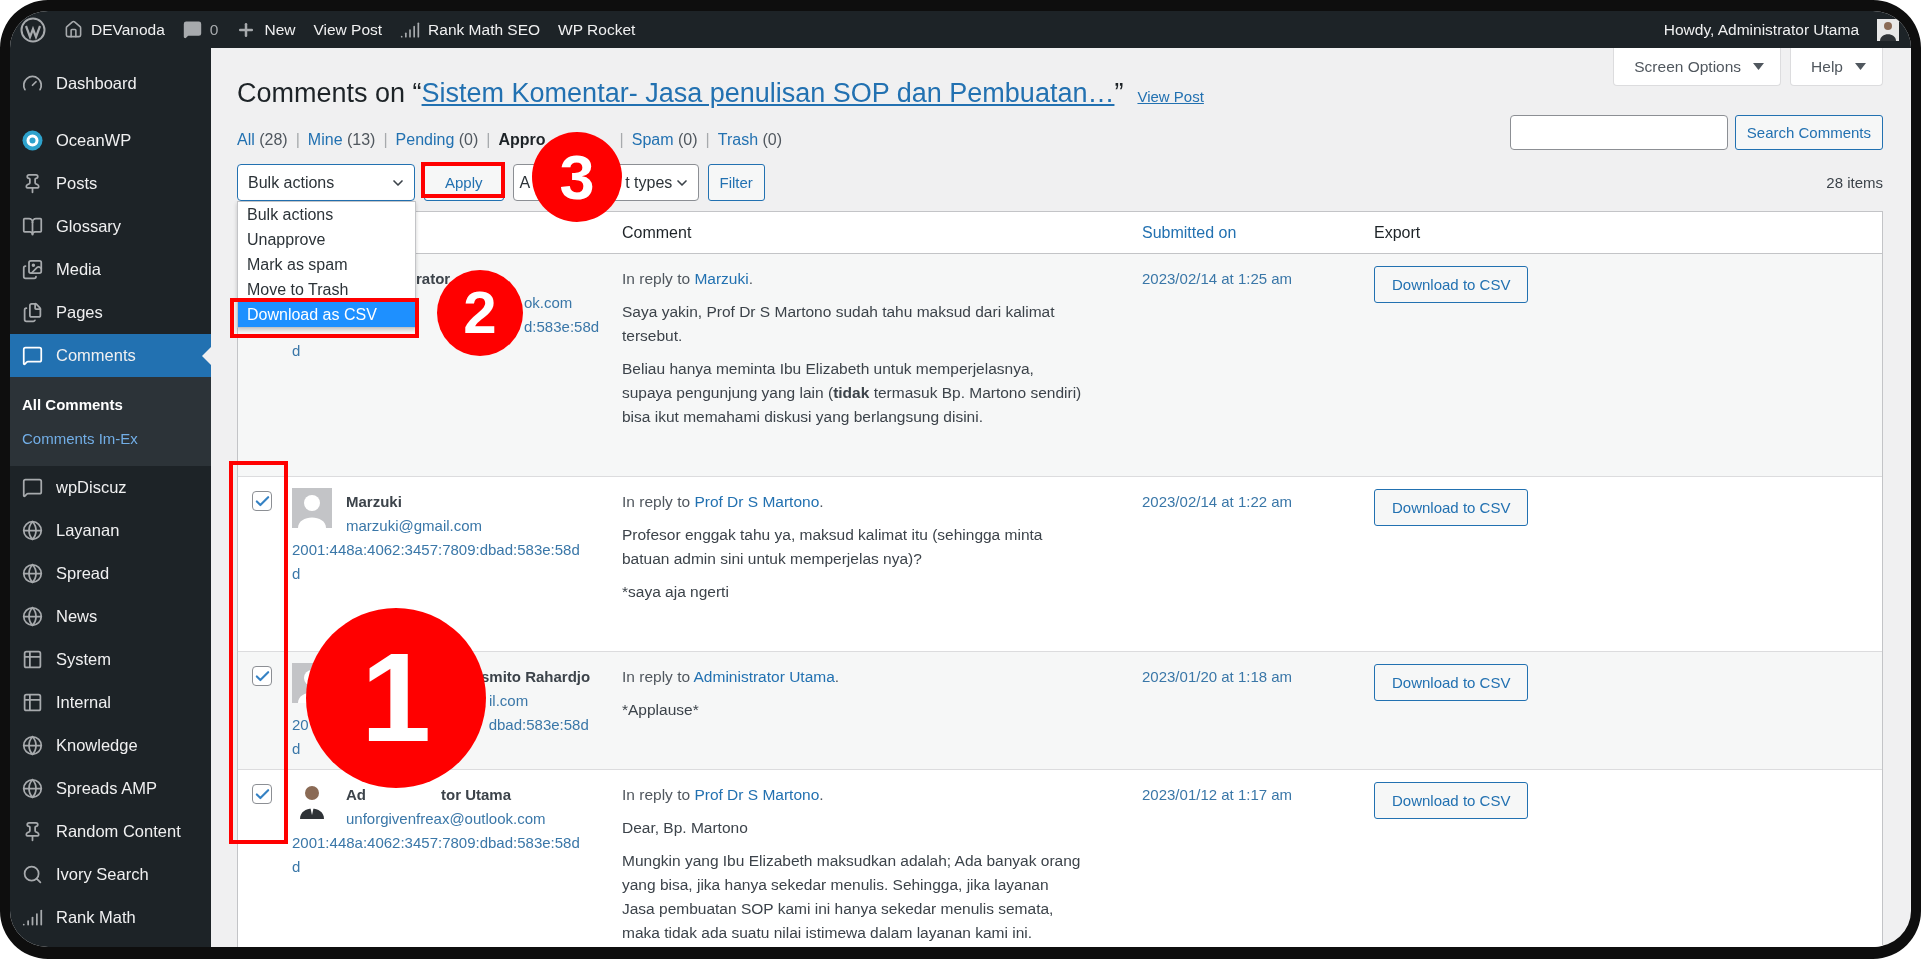 The height and width of the screenshot is (959, 1921). Describe the element at coordinates (833, 547) in the screenshot. I see `comment-text: Profesor enggak tahu ya, maksud kalimat itu (sehingga minta batuan admin sini untuk memperjelas nya)?` at that location.